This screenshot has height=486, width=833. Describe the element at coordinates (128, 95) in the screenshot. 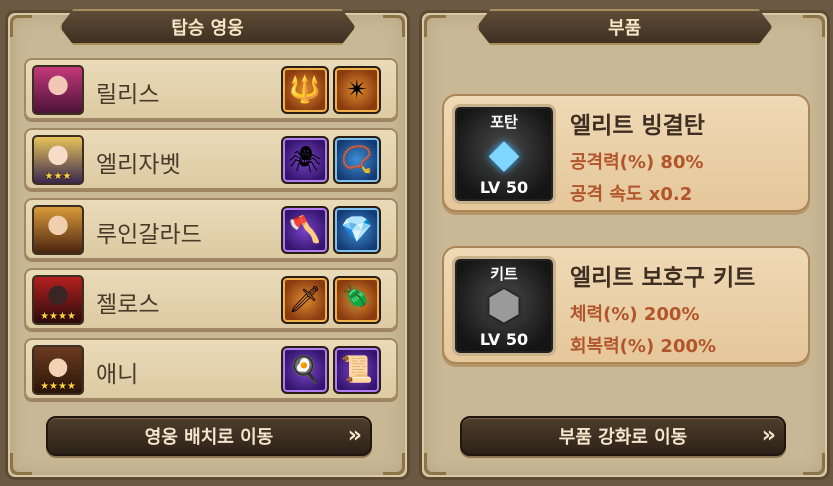

I see `hero-name: 릴리스` at that location.